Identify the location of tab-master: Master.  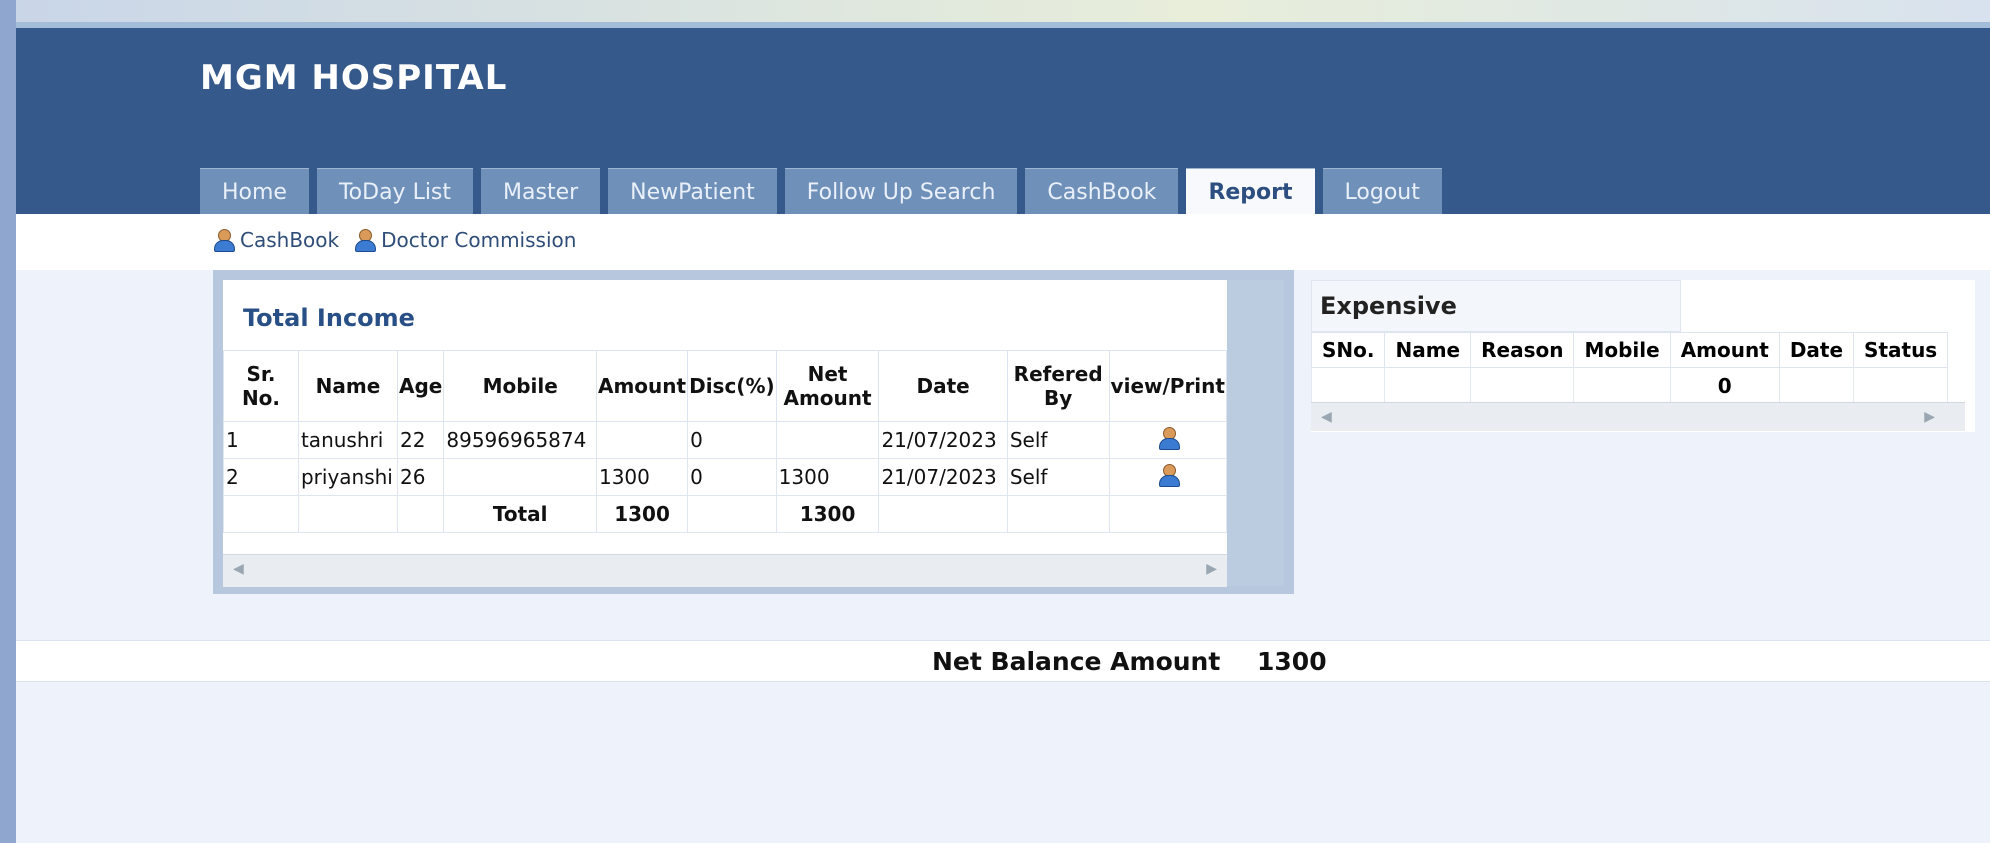
(541, 191).